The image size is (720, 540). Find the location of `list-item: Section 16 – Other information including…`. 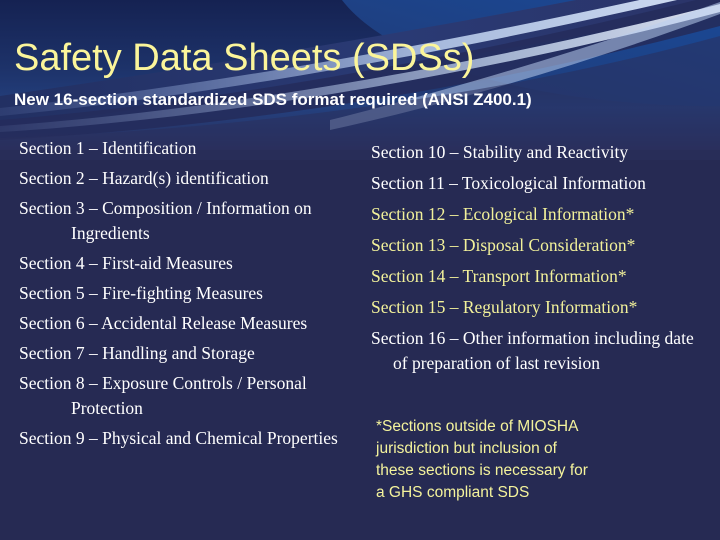

list-item: Section 16 – Other information including… is located at coordinates (532, 350).